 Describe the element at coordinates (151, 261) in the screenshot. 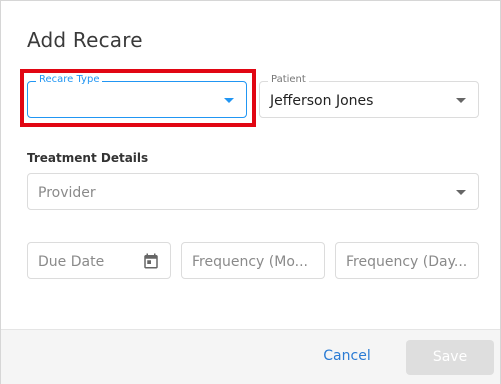

I see `calendar-icon` at that location.